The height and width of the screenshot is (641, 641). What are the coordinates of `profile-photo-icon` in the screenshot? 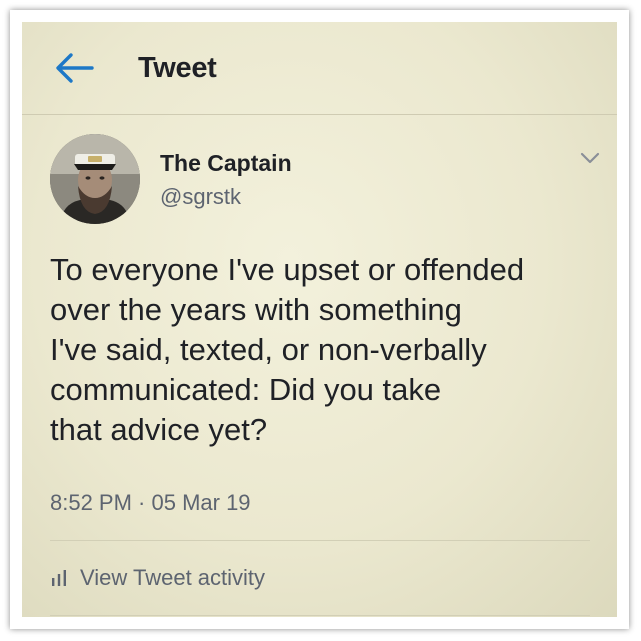 It's located at (95, 179).